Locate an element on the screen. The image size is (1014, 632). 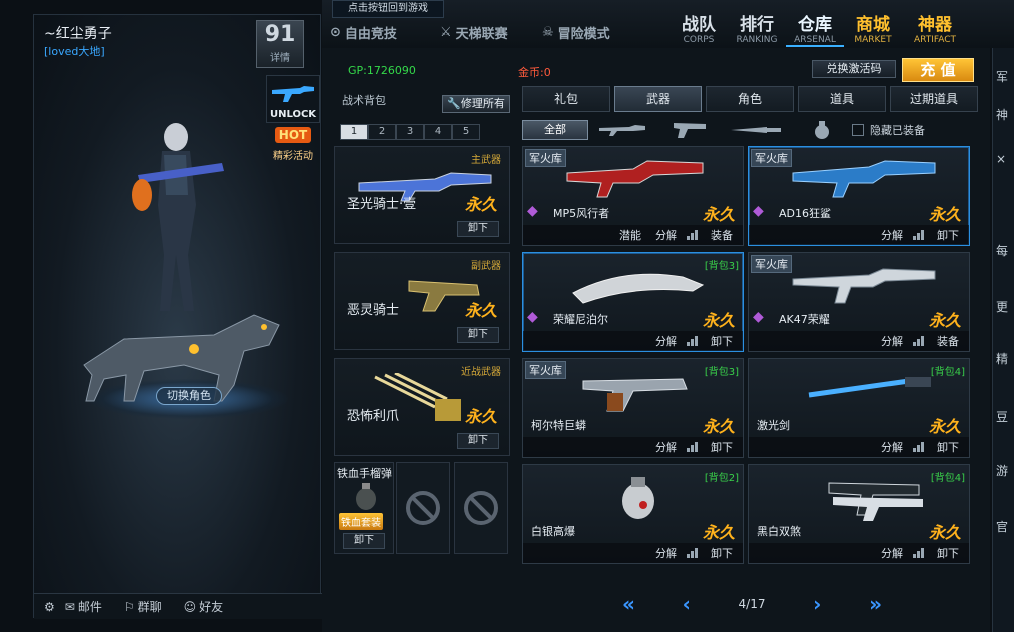
card-action-button: 潜能 is located at coordinates (630, 235).